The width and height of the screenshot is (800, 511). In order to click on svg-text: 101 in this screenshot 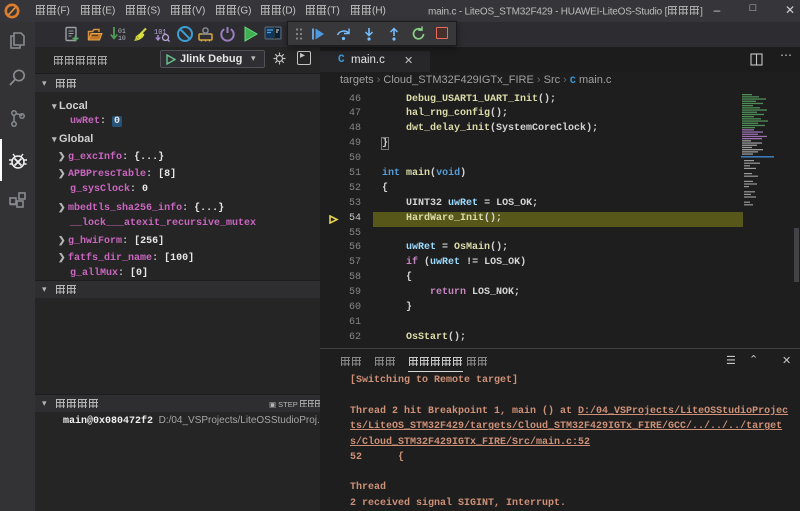, I will do `click(160, 33)`.